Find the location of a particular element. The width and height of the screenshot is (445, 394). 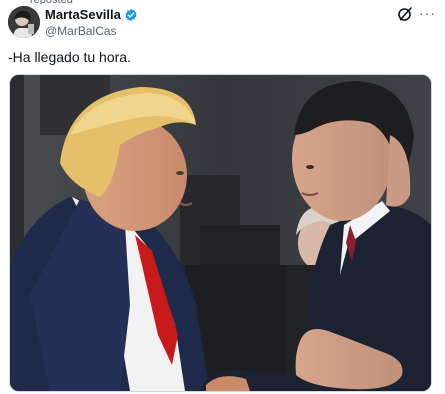

more-icon: ··· is located at coordinates (427, 13).